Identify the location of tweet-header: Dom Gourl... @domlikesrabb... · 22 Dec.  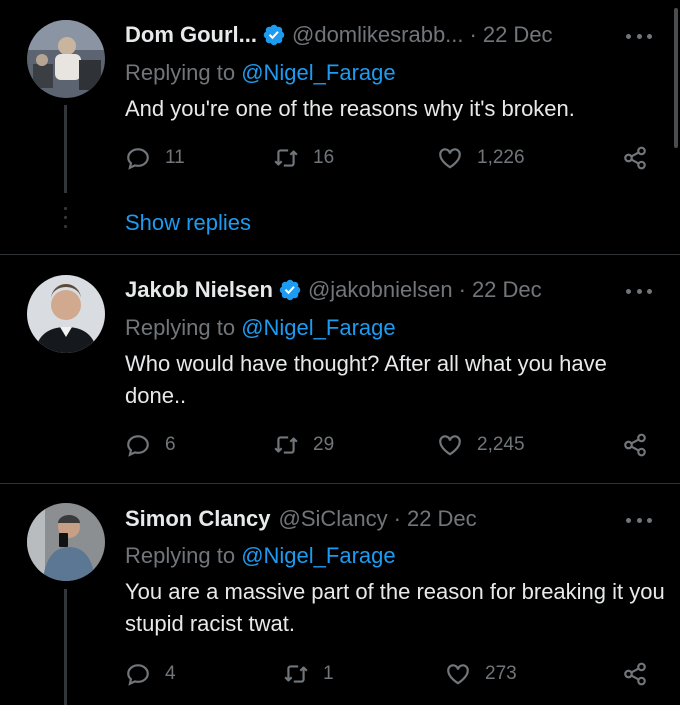
(339, 35).